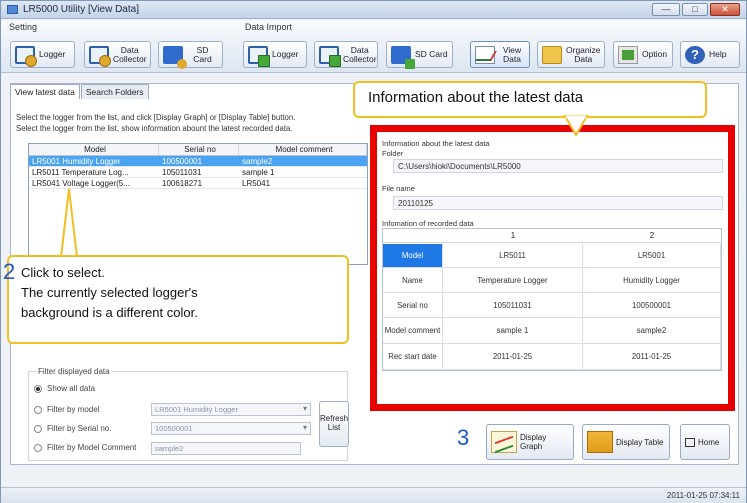 This screenshot has height=503, width=747. I want to click on status-bar: 2011-01-25 07:34:11, so click(373, 495).